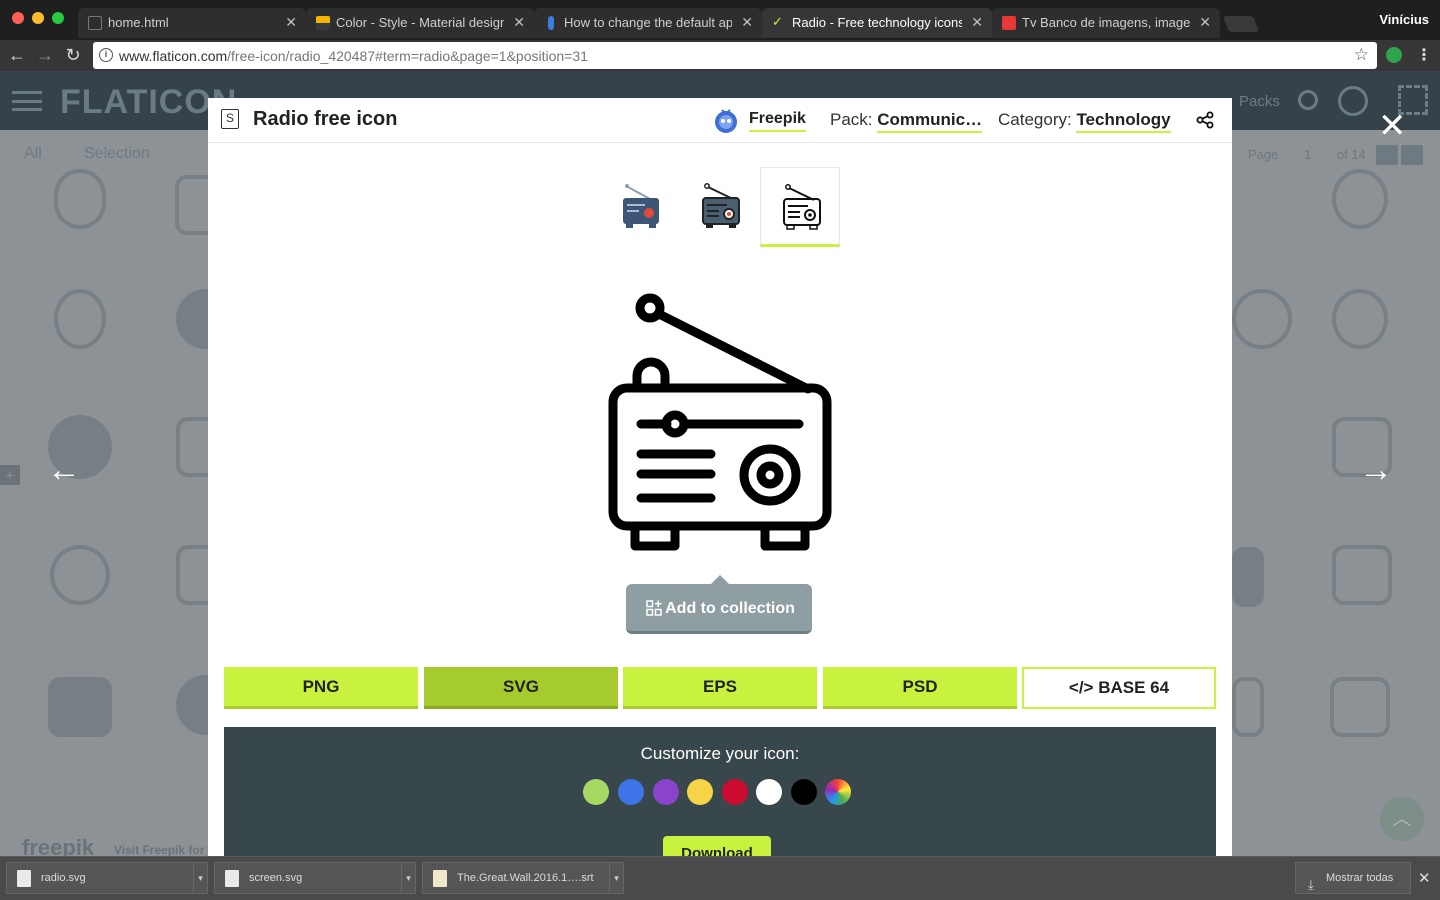  I want to click on modal-title: Radio free icon, so click(325, 119).